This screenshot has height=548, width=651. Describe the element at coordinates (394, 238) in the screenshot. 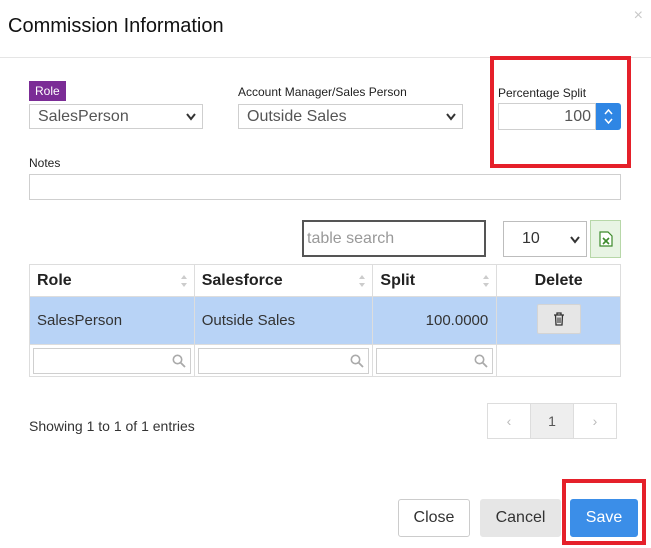

I see `table-search-input: table search` at that location.